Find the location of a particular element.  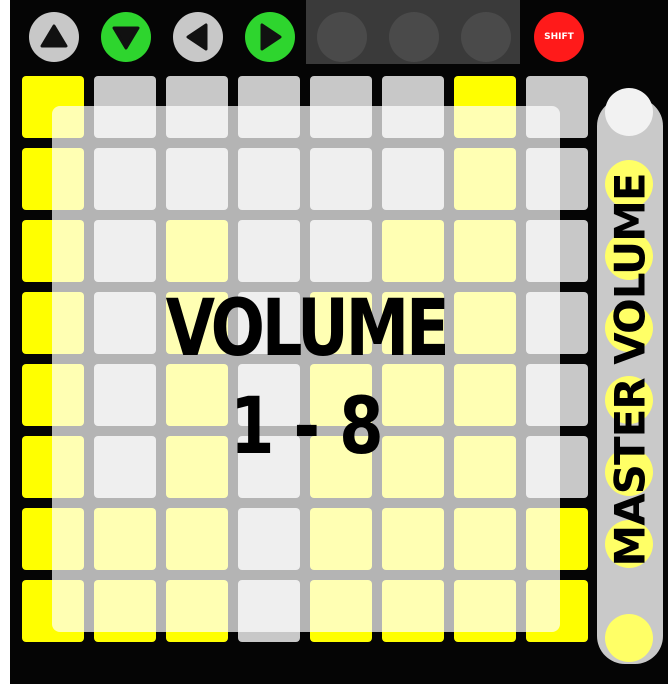

overlay-title: VOLUME is located at coordinates (307, 329).